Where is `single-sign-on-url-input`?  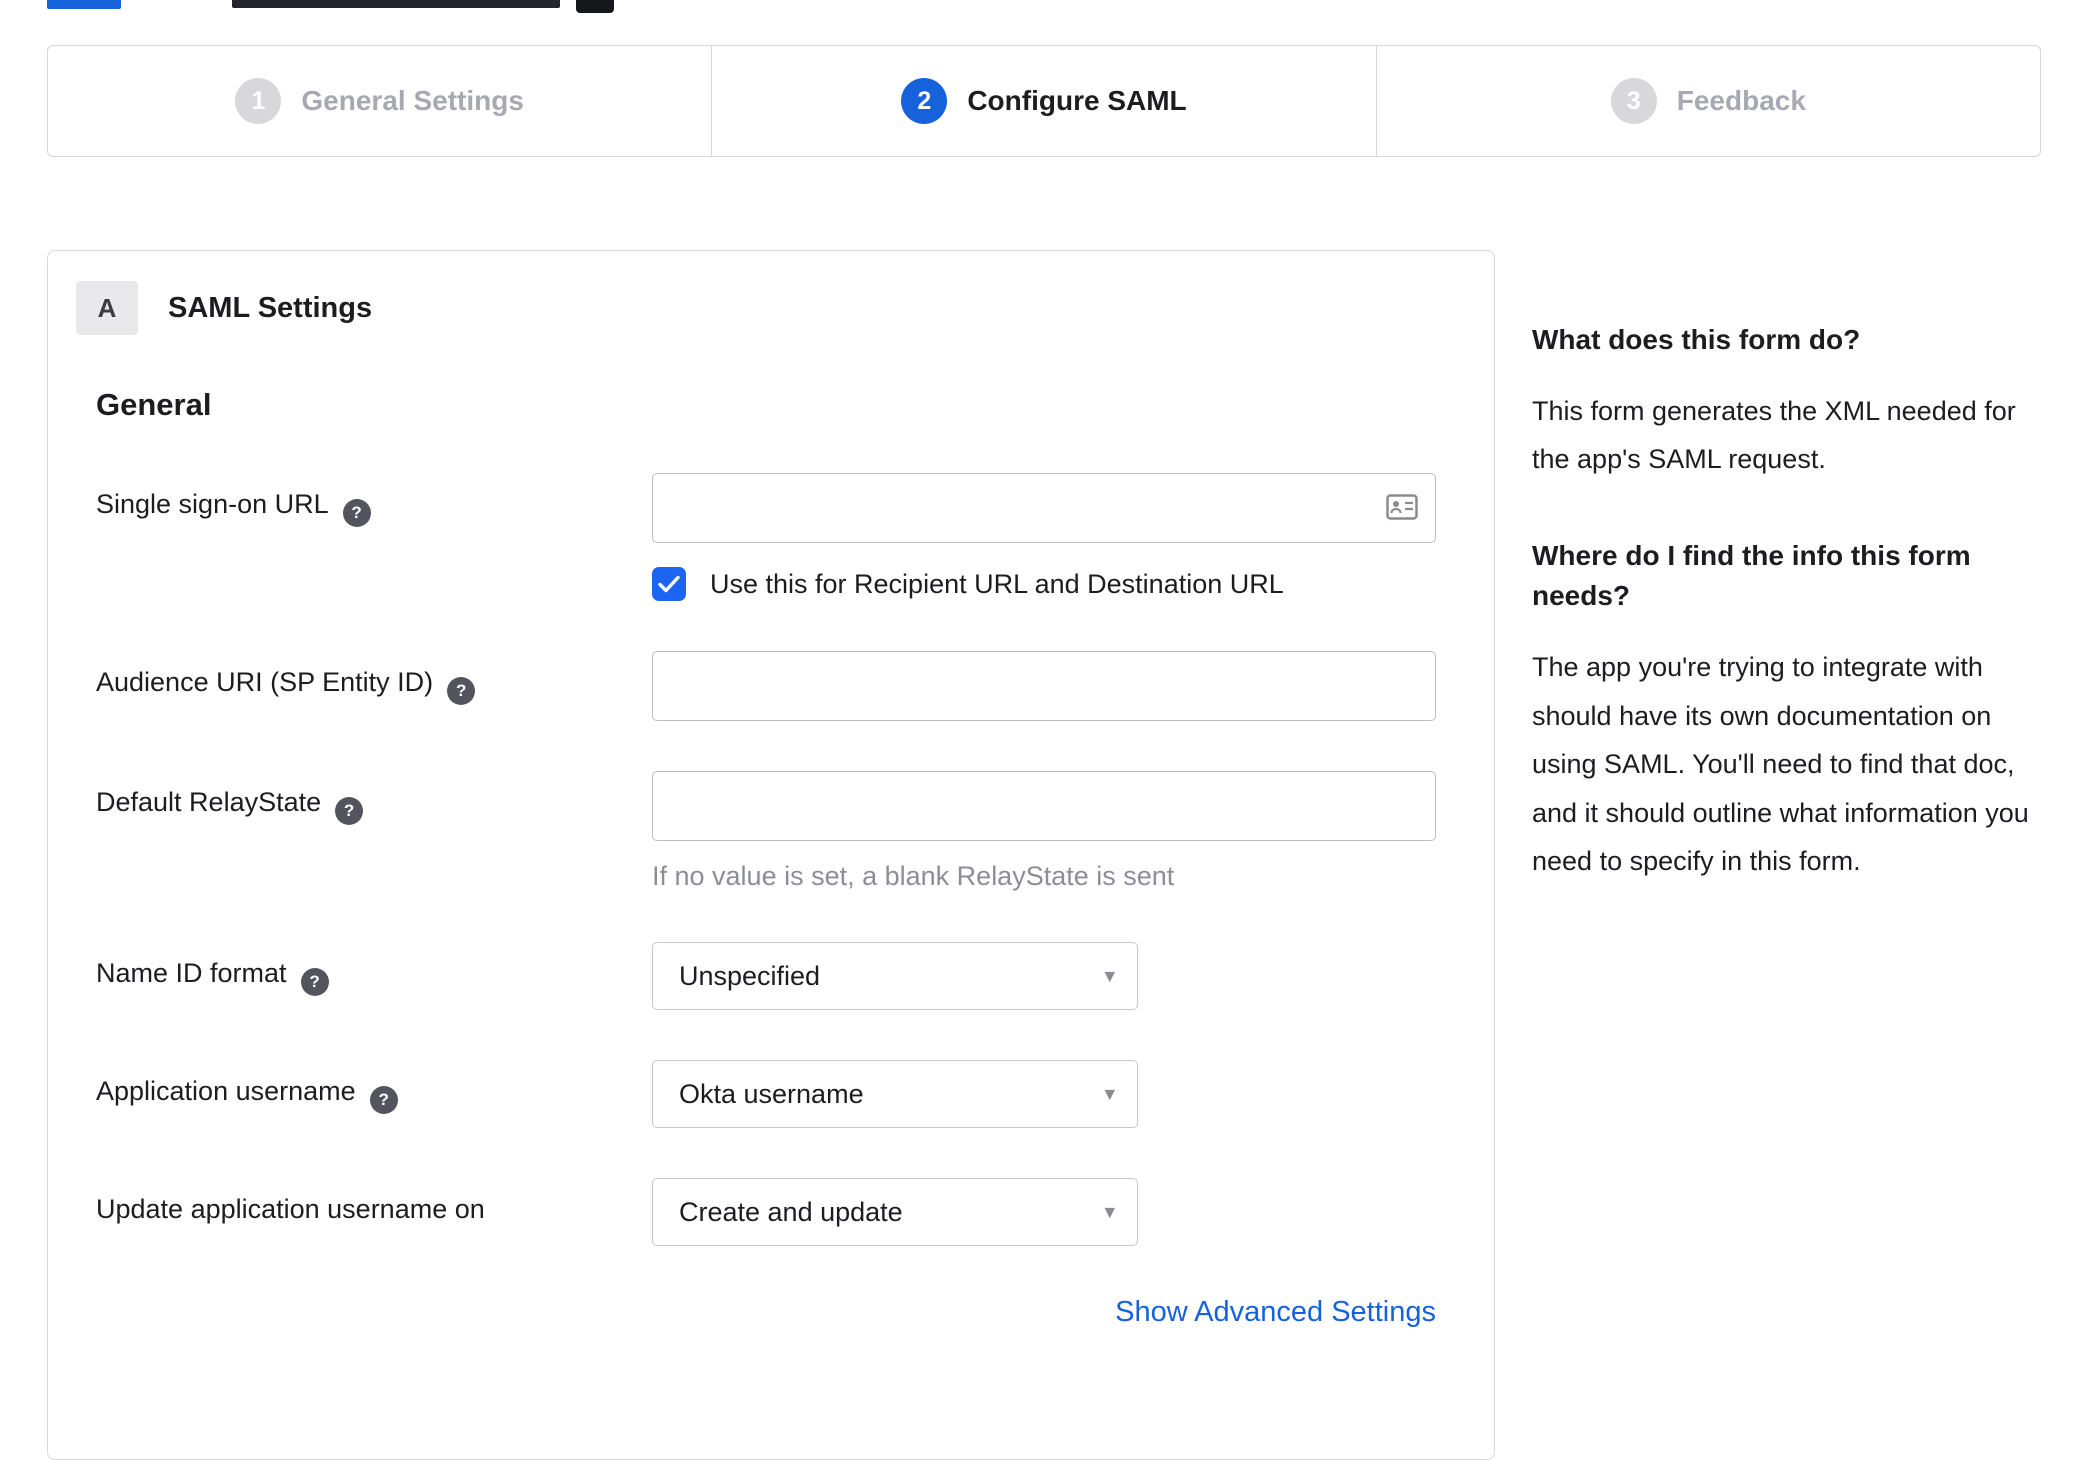 single-sign-on-url-input is located at coordinates (1044, 508).